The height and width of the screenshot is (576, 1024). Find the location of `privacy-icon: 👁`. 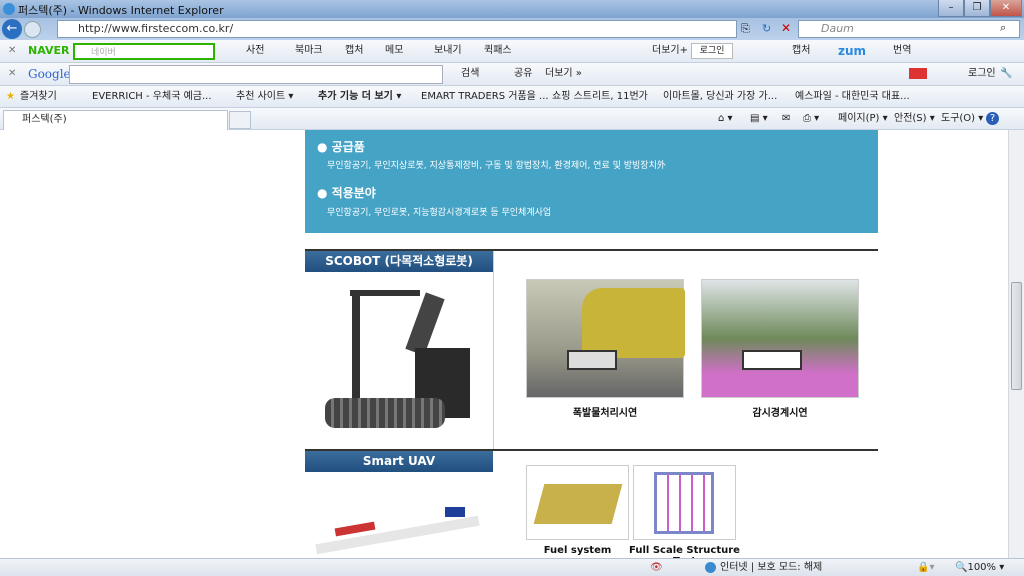

privacy-icon: 👁 is located at coordinates (656, 567).